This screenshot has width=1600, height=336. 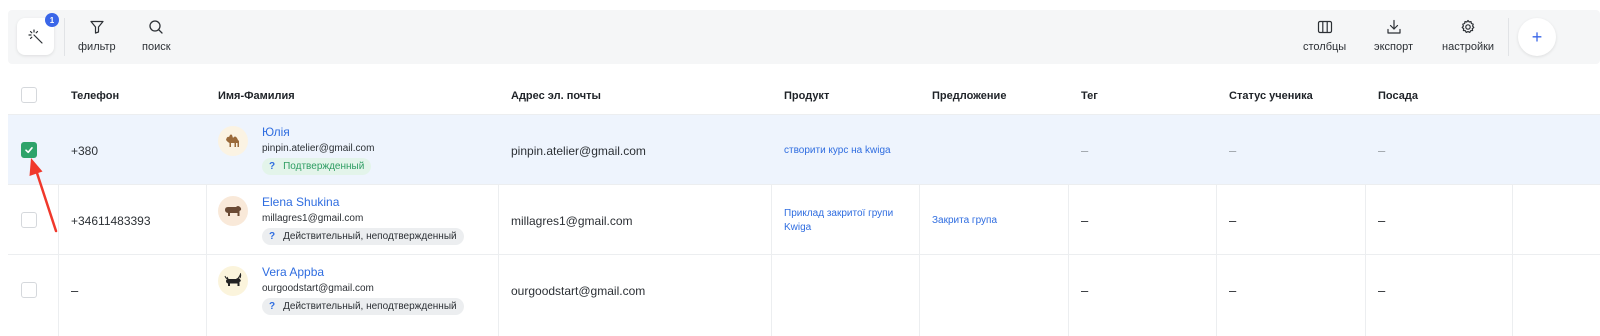 I want to click on search-button: поиск, so click(x=156, y=36).